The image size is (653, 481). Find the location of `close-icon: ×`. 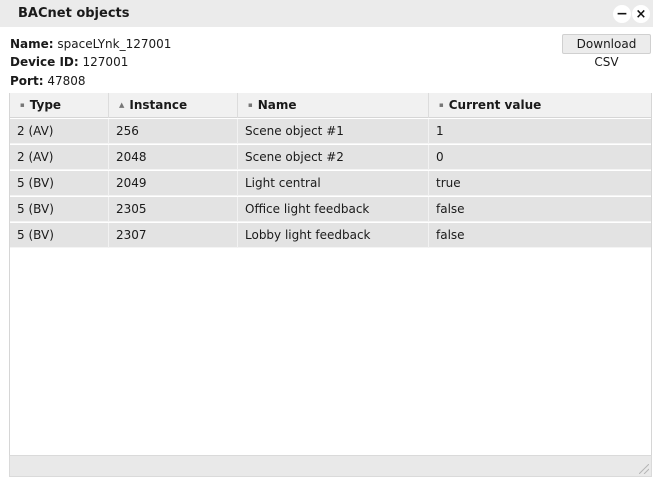

close-icon: × is located at coordinates (641, 14).